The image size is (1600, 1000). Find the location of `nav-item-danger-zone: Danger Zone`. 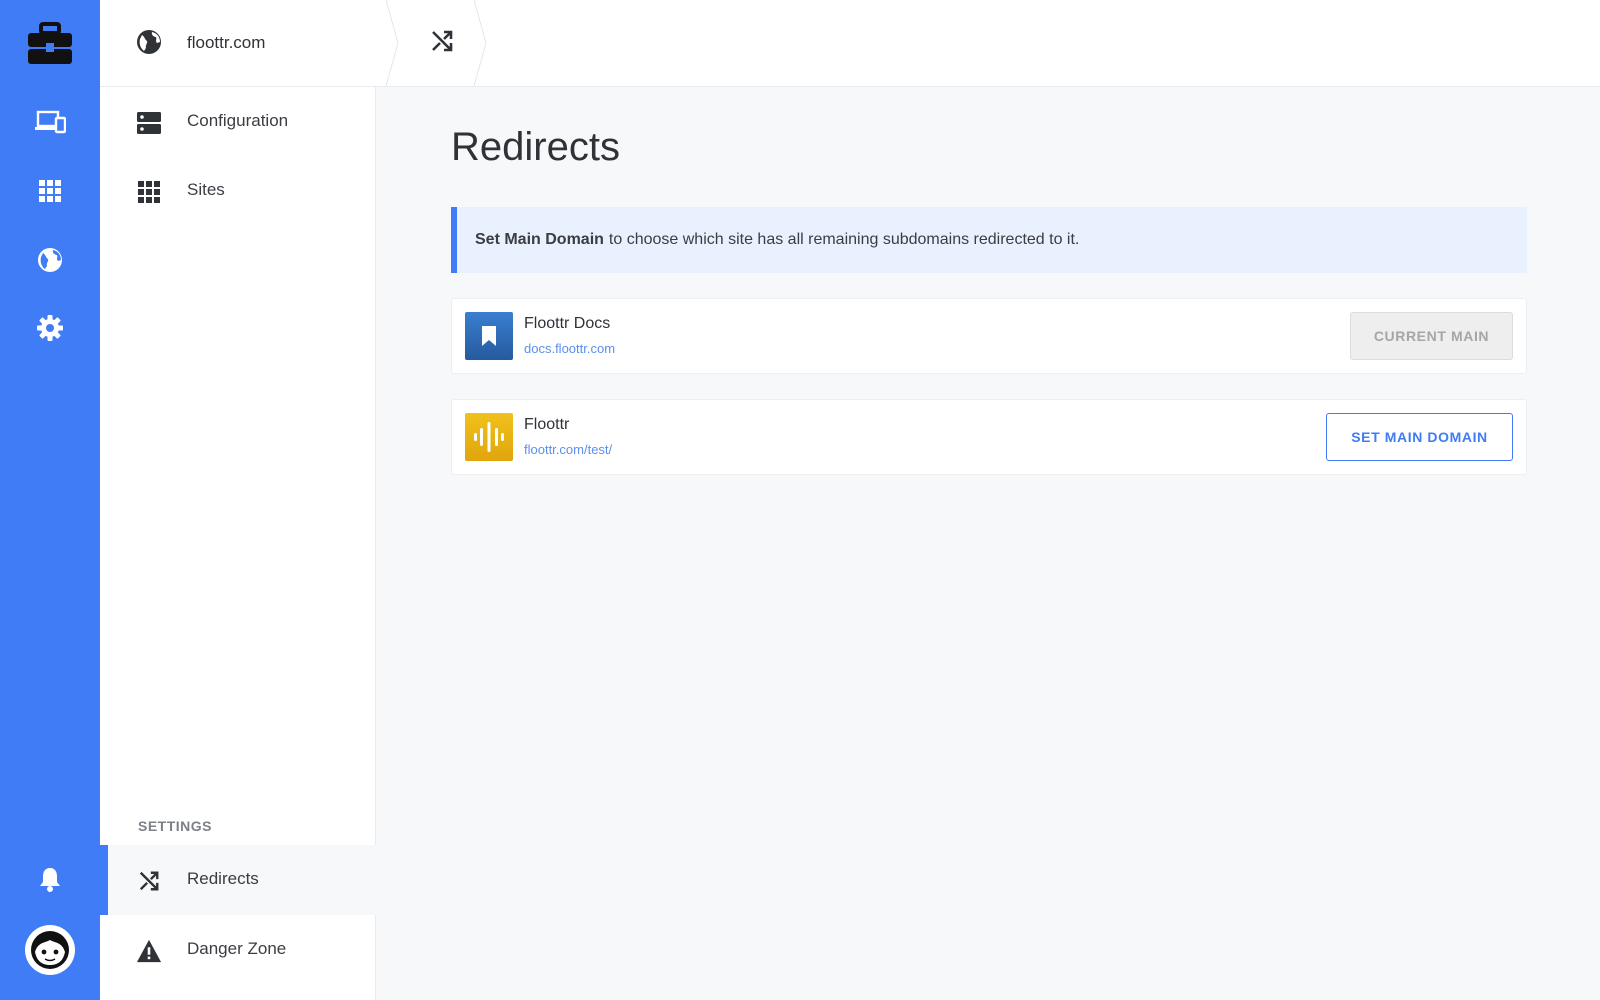

nav-item-danger-zone: Danger Zone is located at coordinates (238, 950).